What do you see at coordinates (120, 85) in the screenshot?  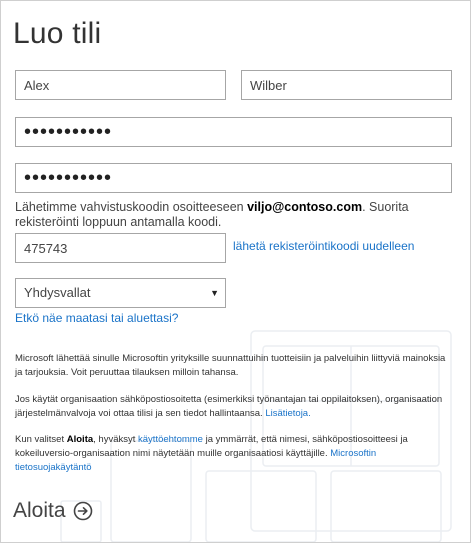 I see `first-name-input` at bounding box center [120, 85].